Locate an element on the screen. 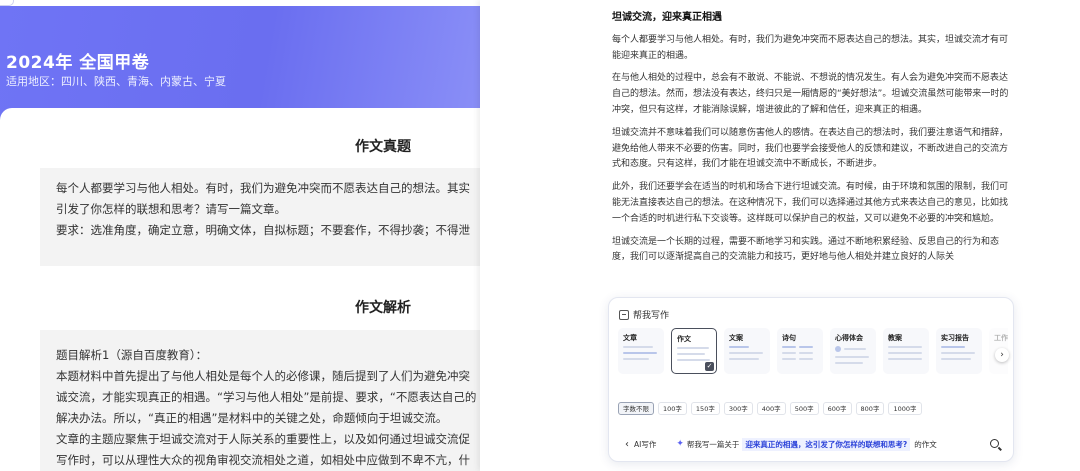  selected-check-icon: ✓ is located at coordinates (709, 366).